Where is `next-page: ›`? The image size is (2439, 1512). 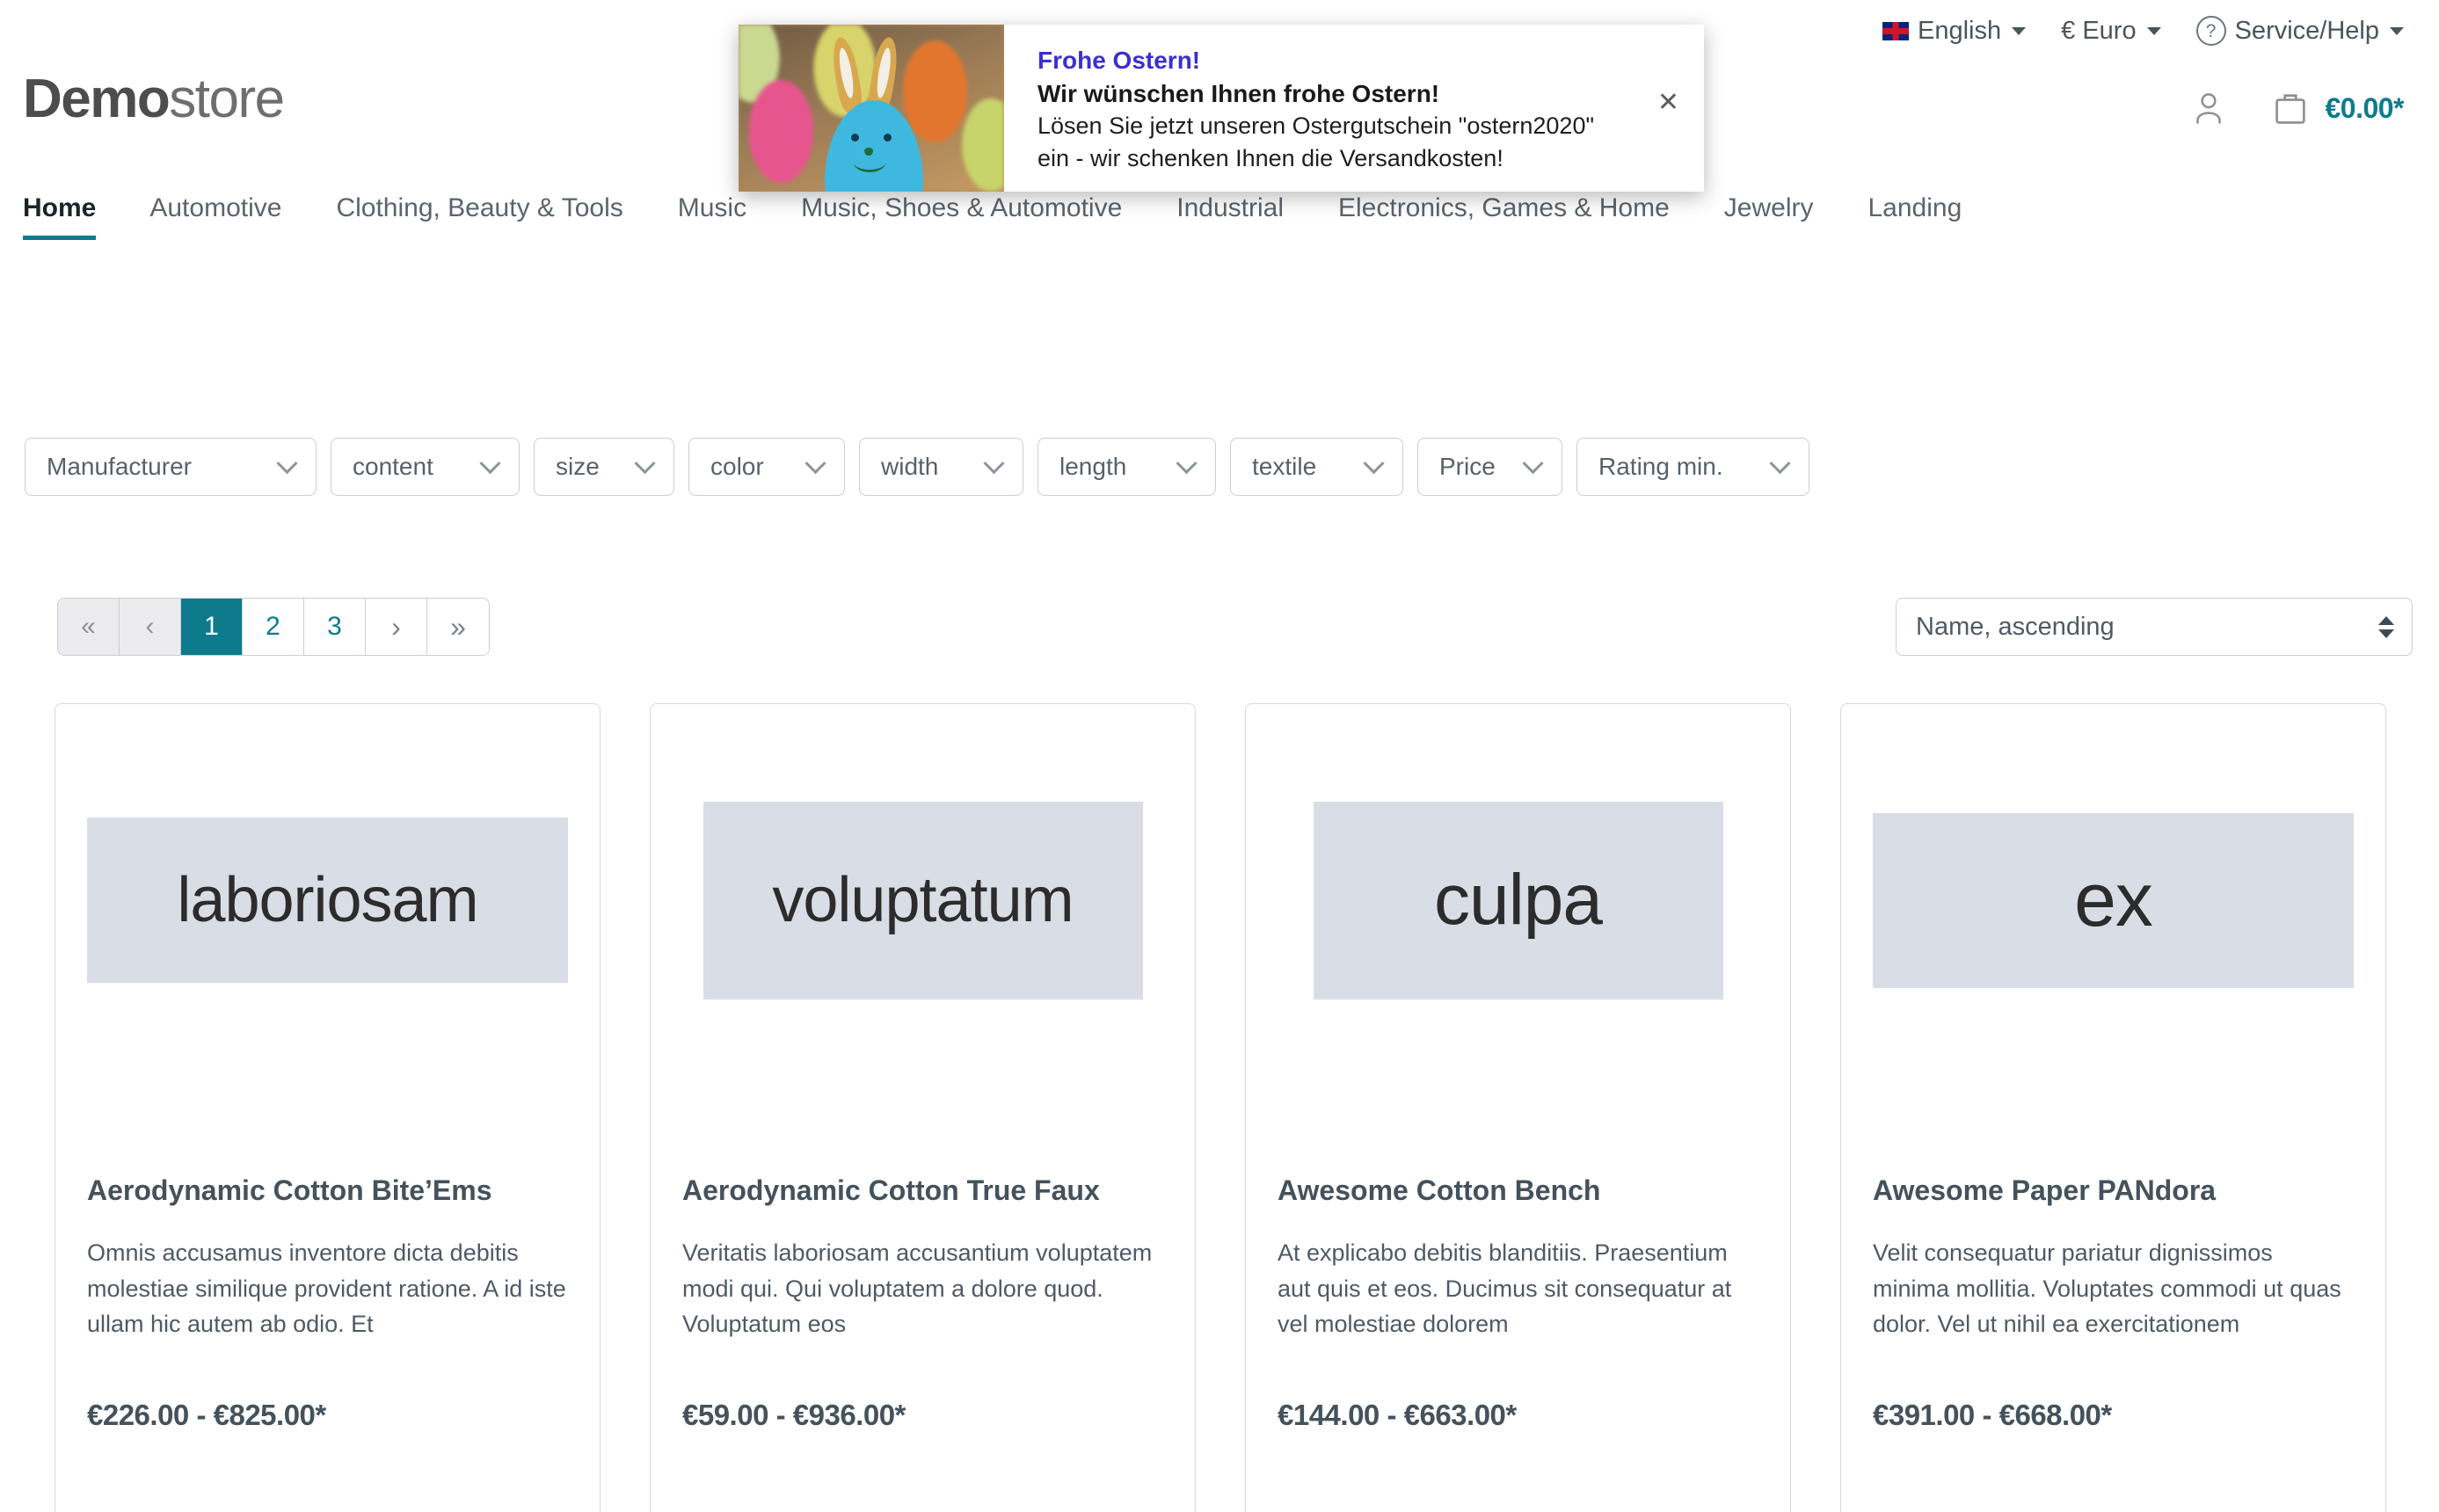 next-page: › is located at coordinates (396, 627).